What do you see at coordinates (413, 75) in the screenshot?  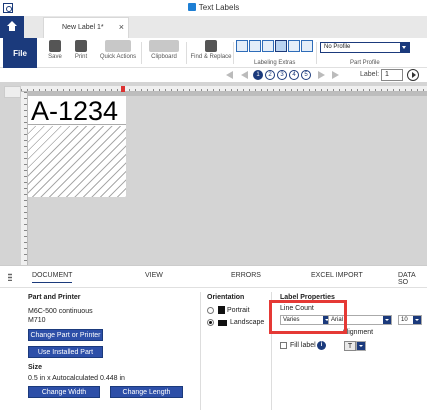 I see `go-to-label-icon` at bounding box center [413, 75].